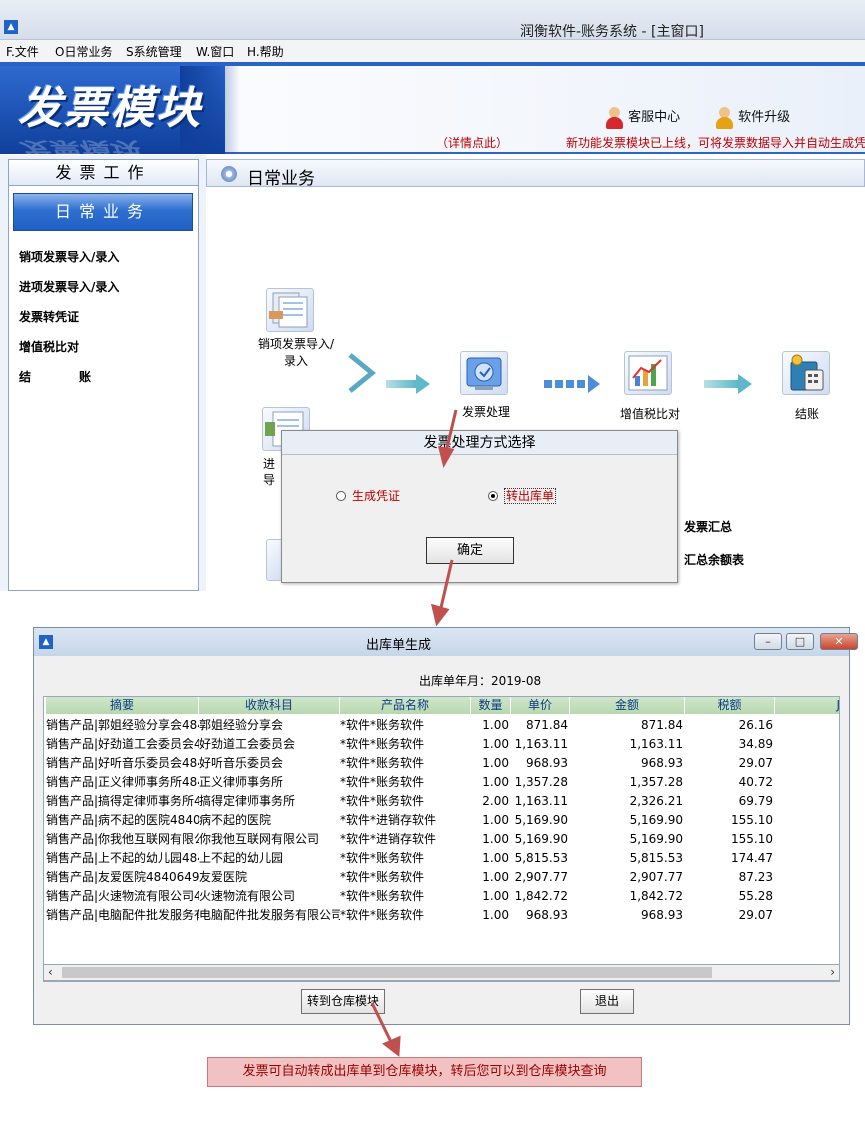  I want to click on service-agent-icon, so click(614, 117).